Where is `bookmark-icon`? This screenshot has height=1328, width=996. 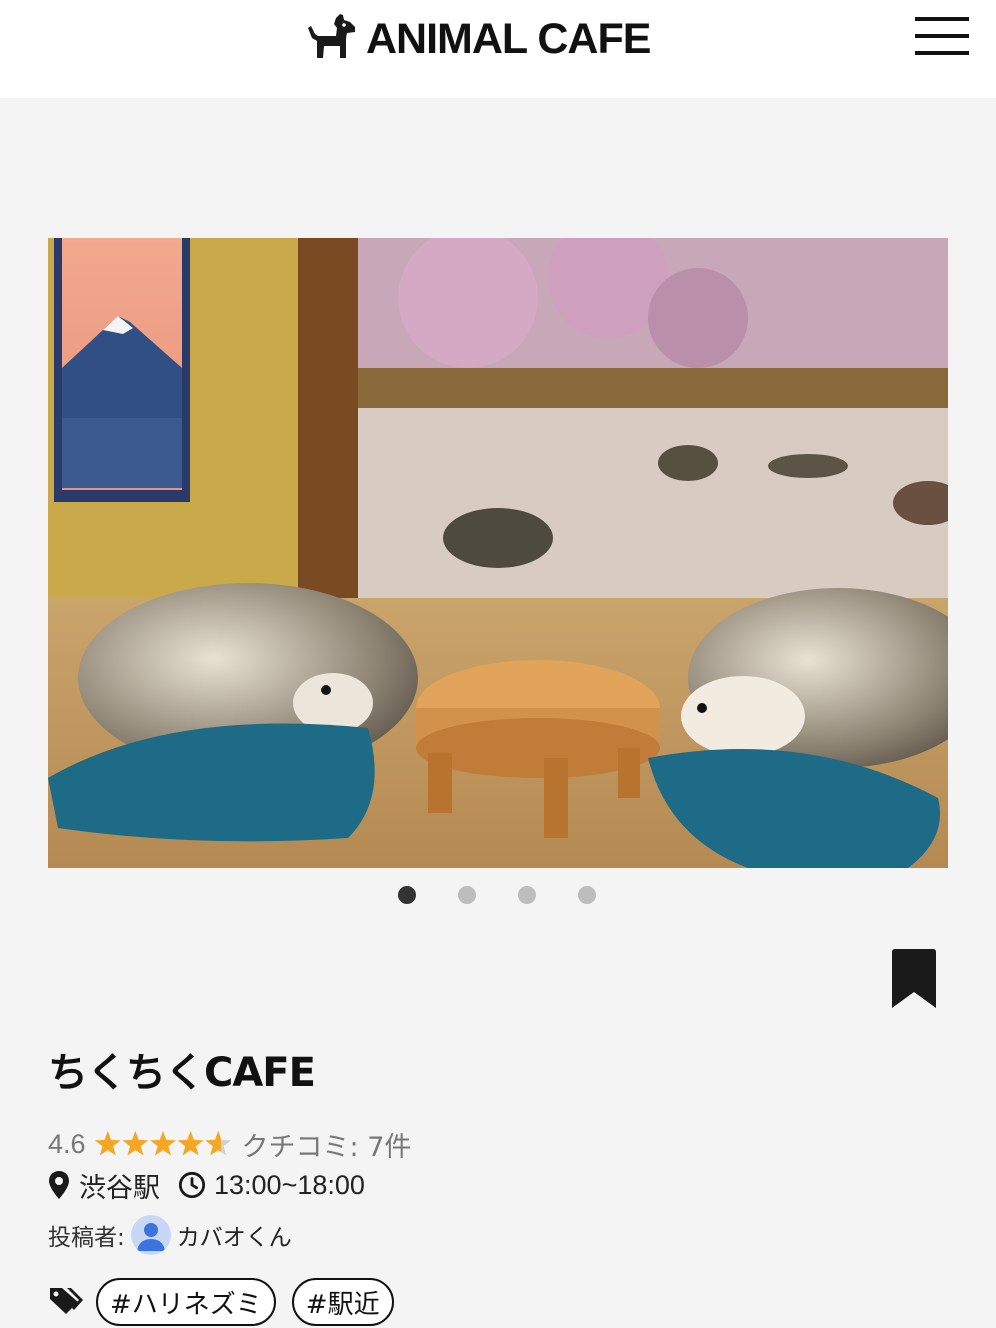 bookmark-icon is located at coordinates (914, 979).